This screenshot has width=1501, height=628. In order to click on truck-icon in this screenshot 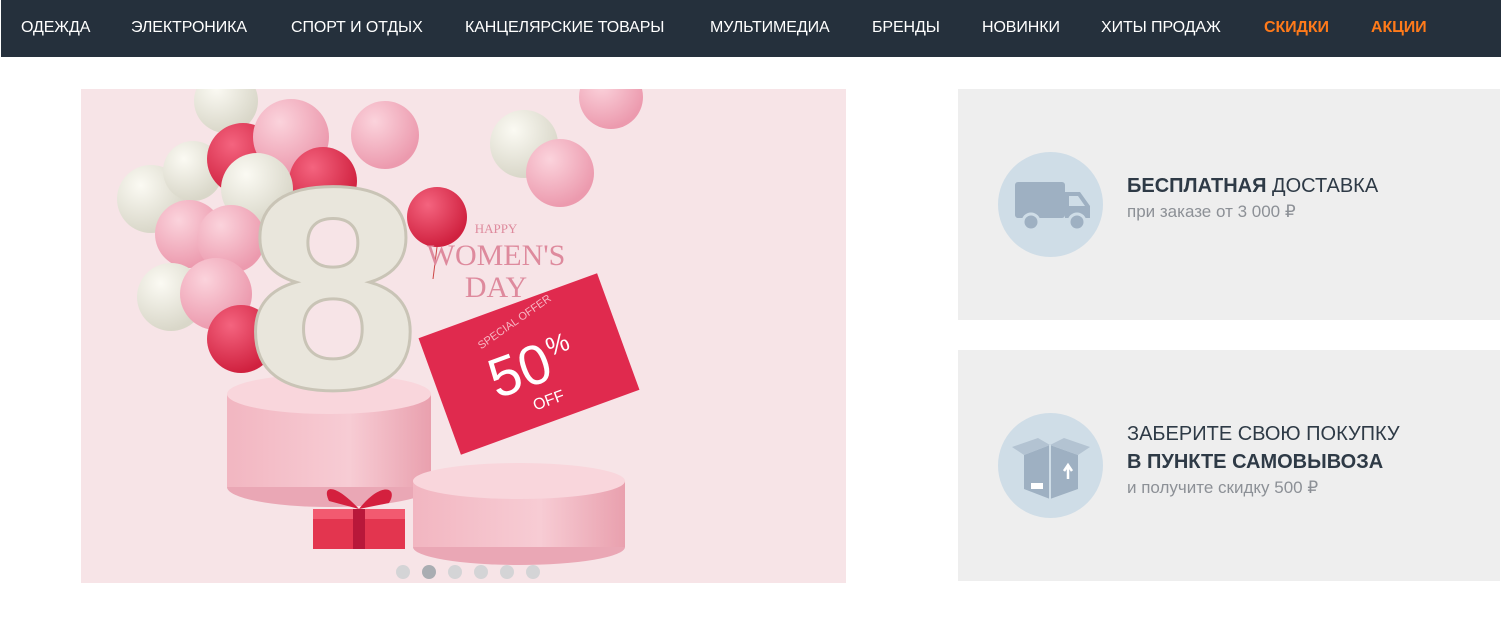, I will do `click(1050, 204)`.